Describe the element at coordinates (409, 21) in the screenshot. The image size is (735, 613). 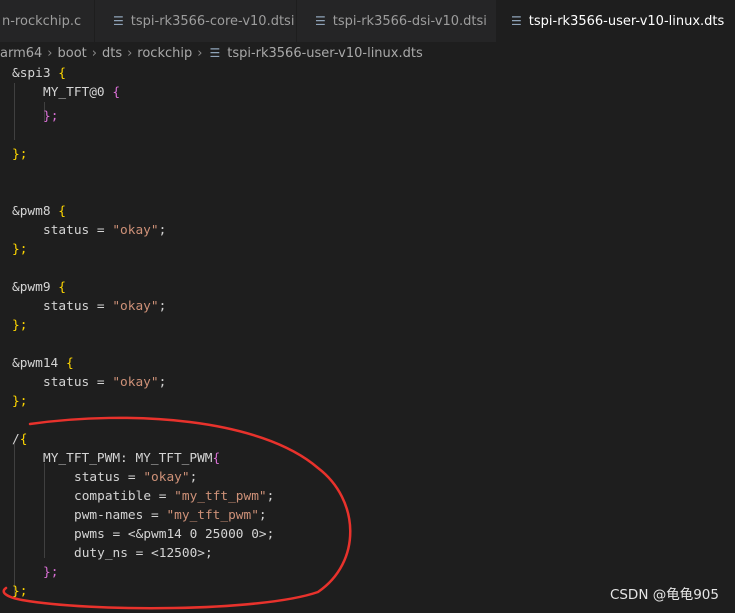
I see `tab-label: tspi-rk3566-dsi-v10.dtsi` at that location.